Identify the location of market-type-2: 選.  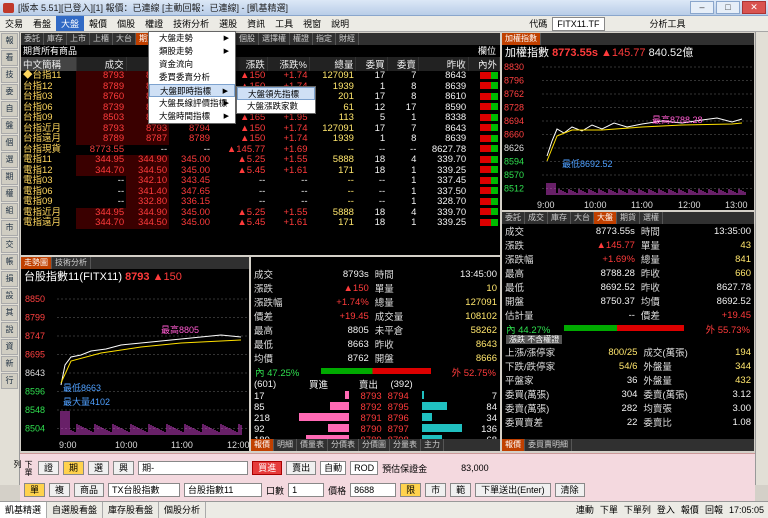
(99, 468).